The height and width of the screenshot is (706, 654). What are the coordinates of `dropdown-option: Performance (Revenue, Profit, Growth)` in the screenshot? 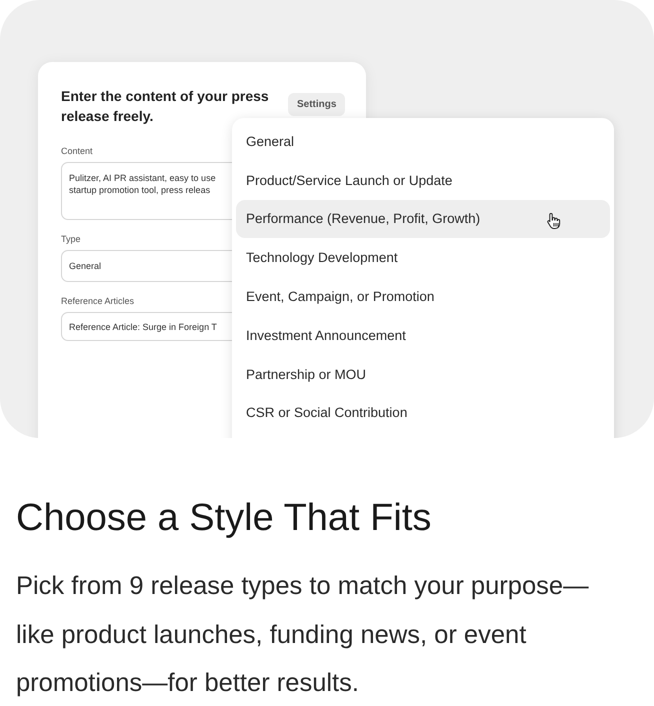 It's located at (423, 219).